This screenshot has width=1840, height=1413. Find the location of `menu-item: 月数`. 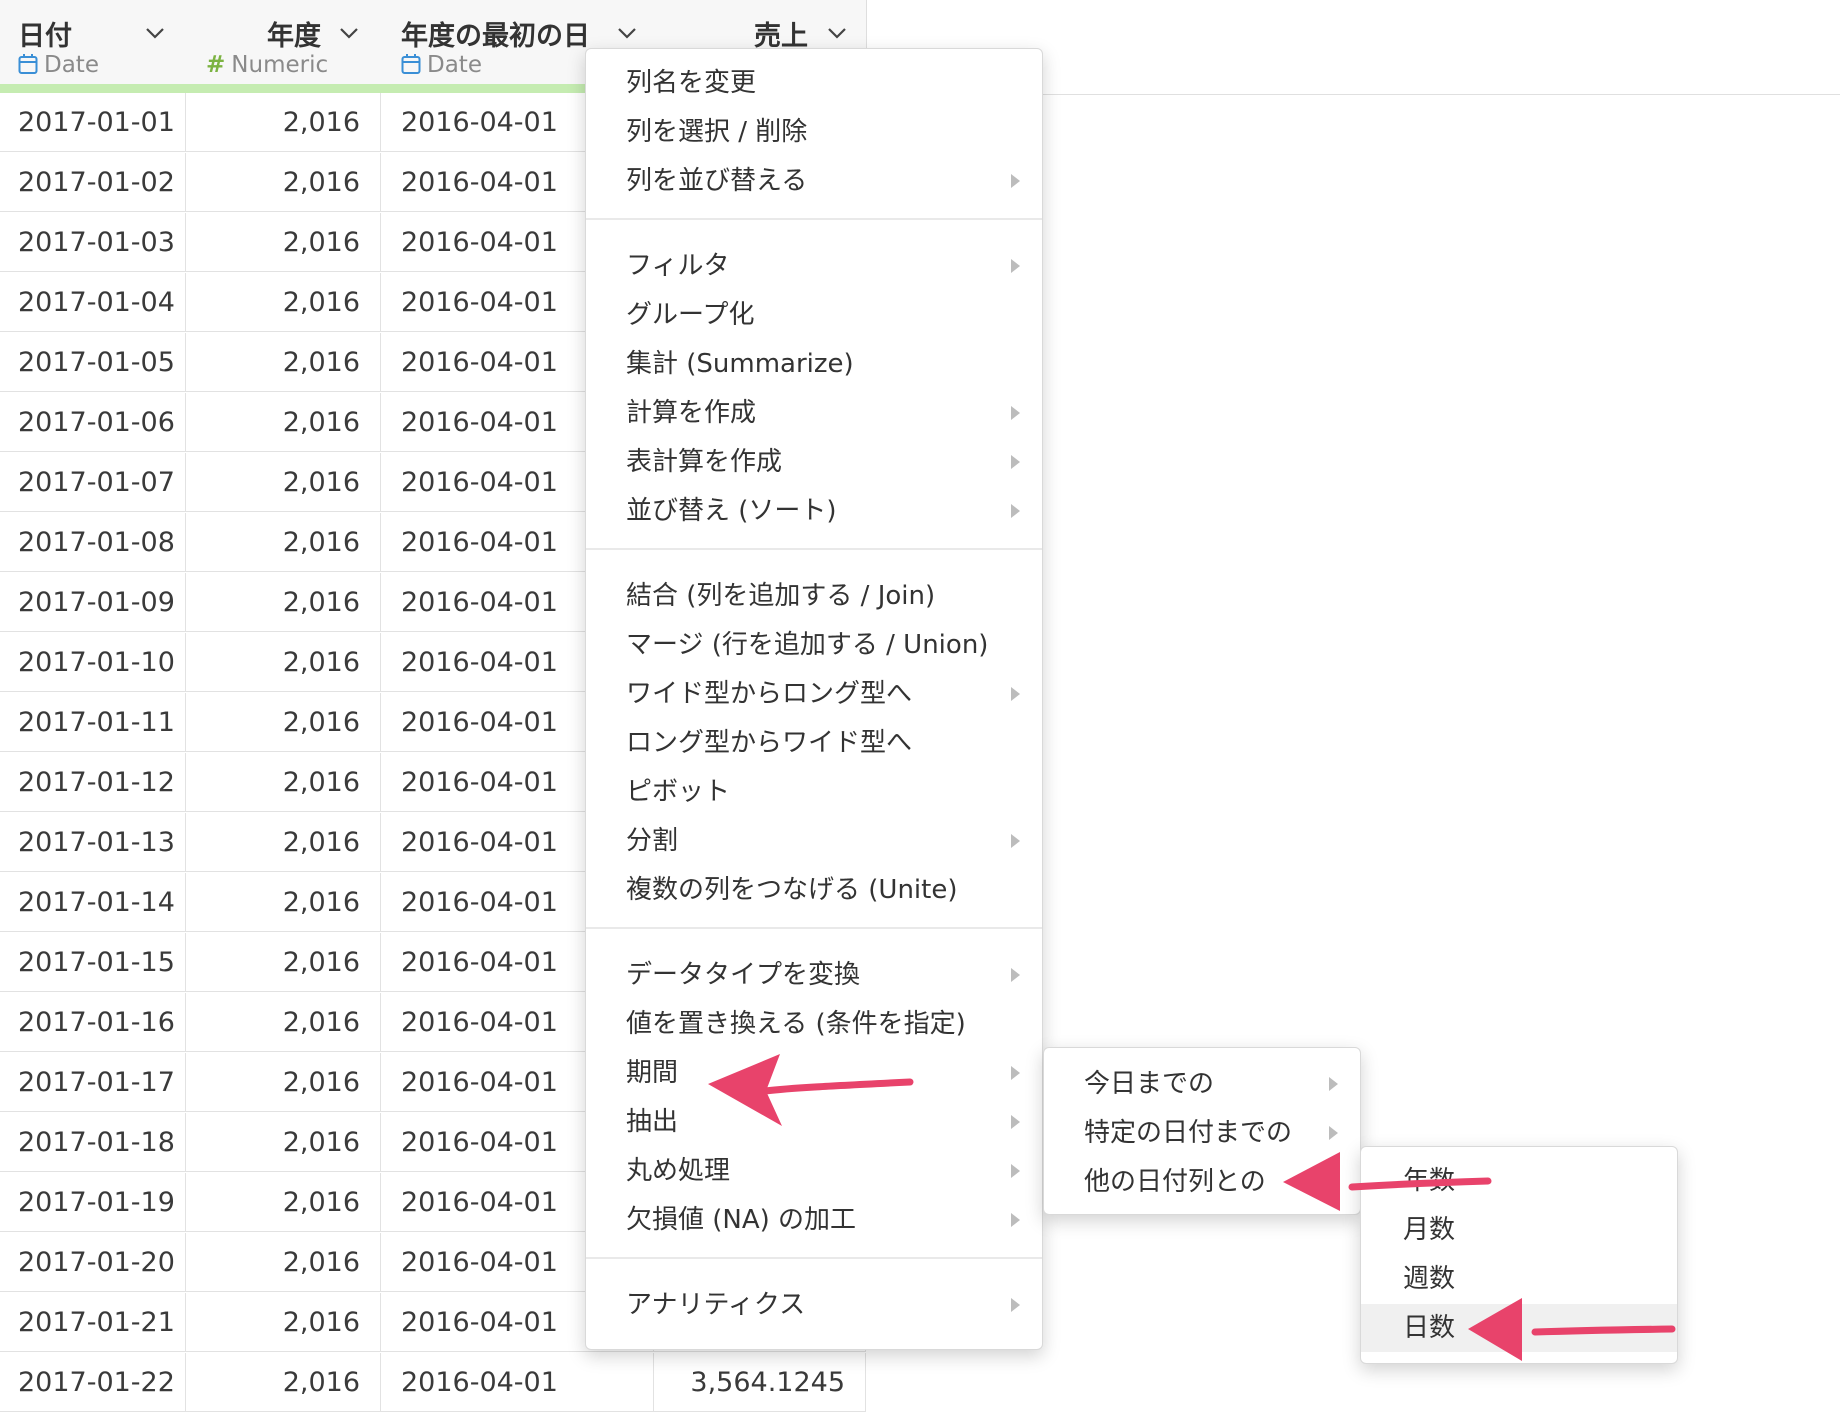

menu-item: 月数 is located at coordinates (1519, 1230).